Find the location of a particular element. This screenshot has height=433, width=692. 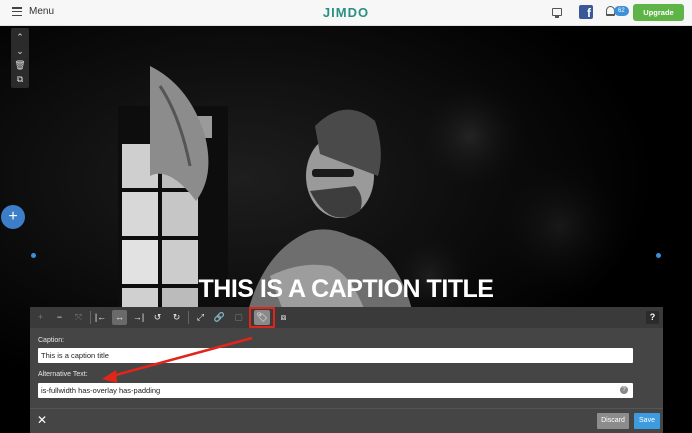

top-bar: Menu JIMDO f 62 Upgrade is located at coordinates (346, 13).